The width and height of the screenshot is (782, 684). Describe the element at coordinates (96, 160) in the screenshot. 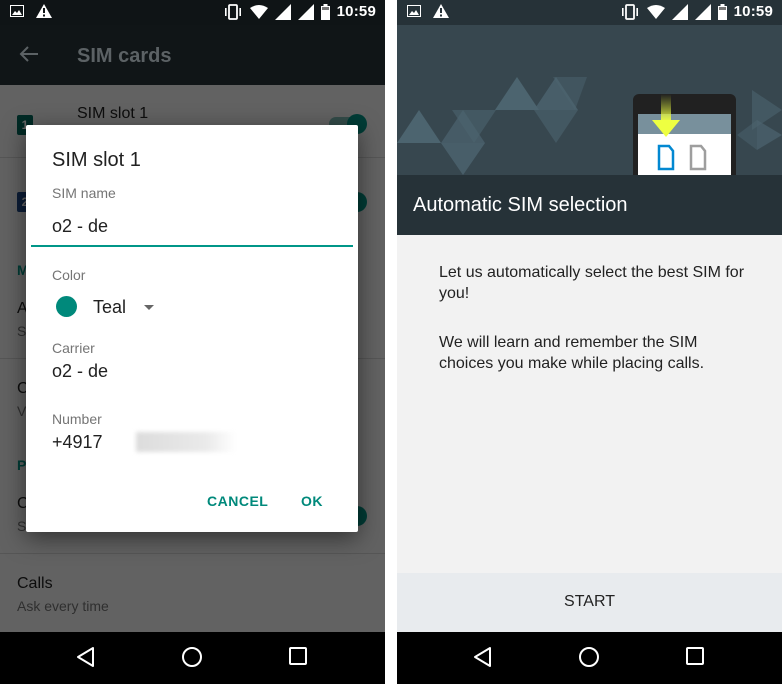

I see `dialog-title: SIM slot 1` at that location.